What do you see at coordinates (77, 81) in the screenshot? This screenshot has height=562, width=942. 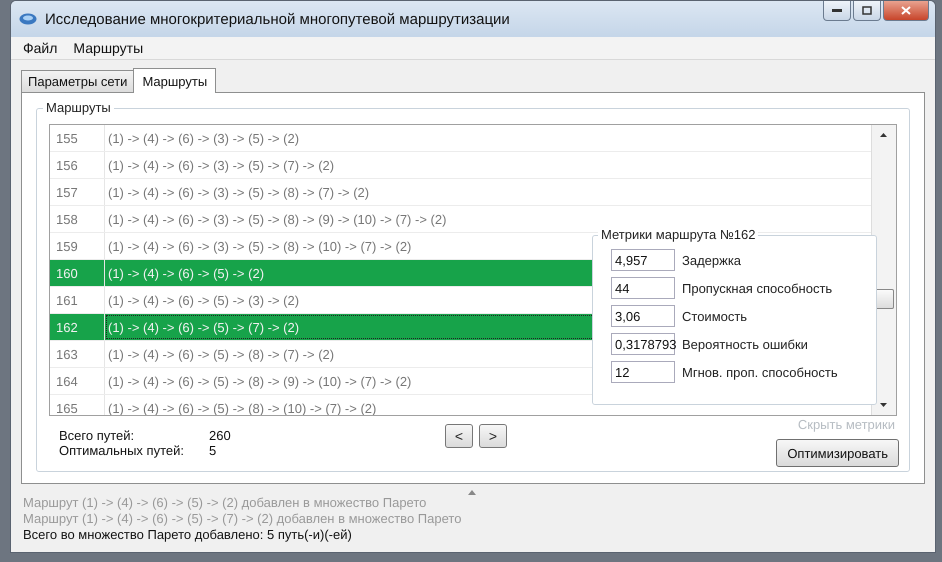 I see `tab: Параметры сети` at bounding box center [77, 81].